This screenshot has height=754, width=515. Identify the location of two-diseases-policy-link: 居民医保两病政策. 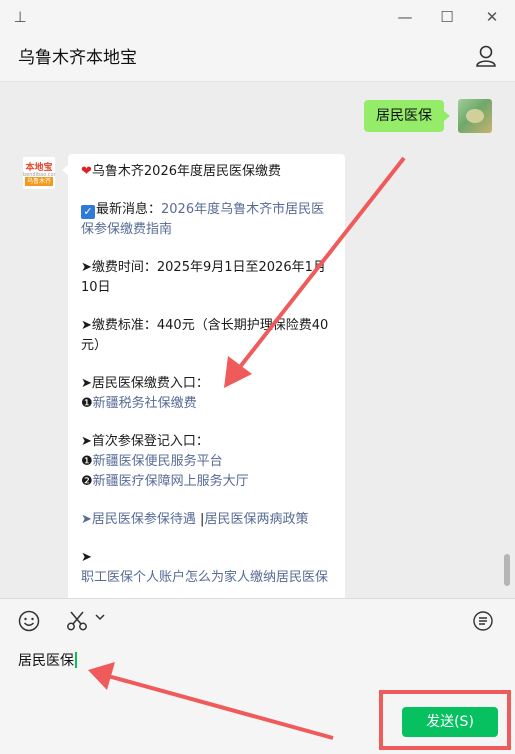
(256, 519).